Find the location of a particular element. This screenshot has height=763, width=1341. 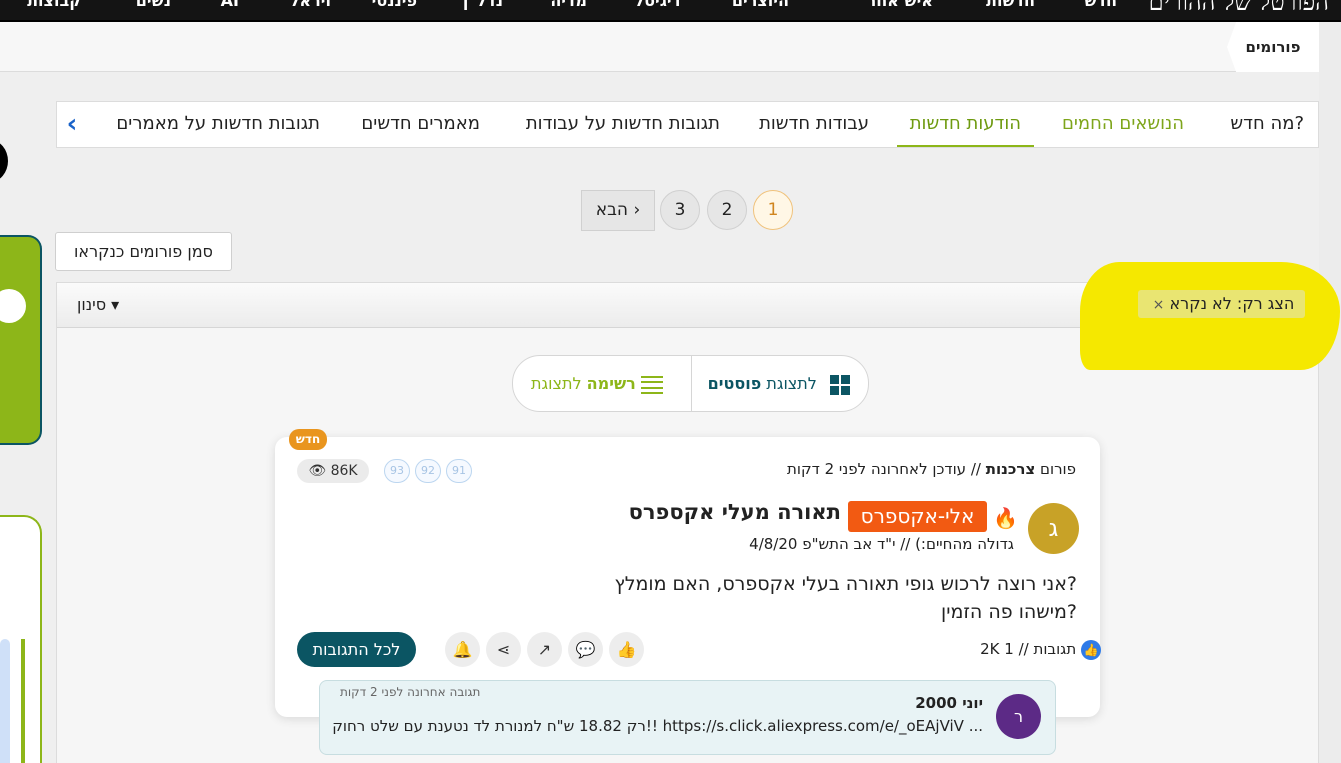

reply-avatar: ר is located at coordinates (1018, 716).